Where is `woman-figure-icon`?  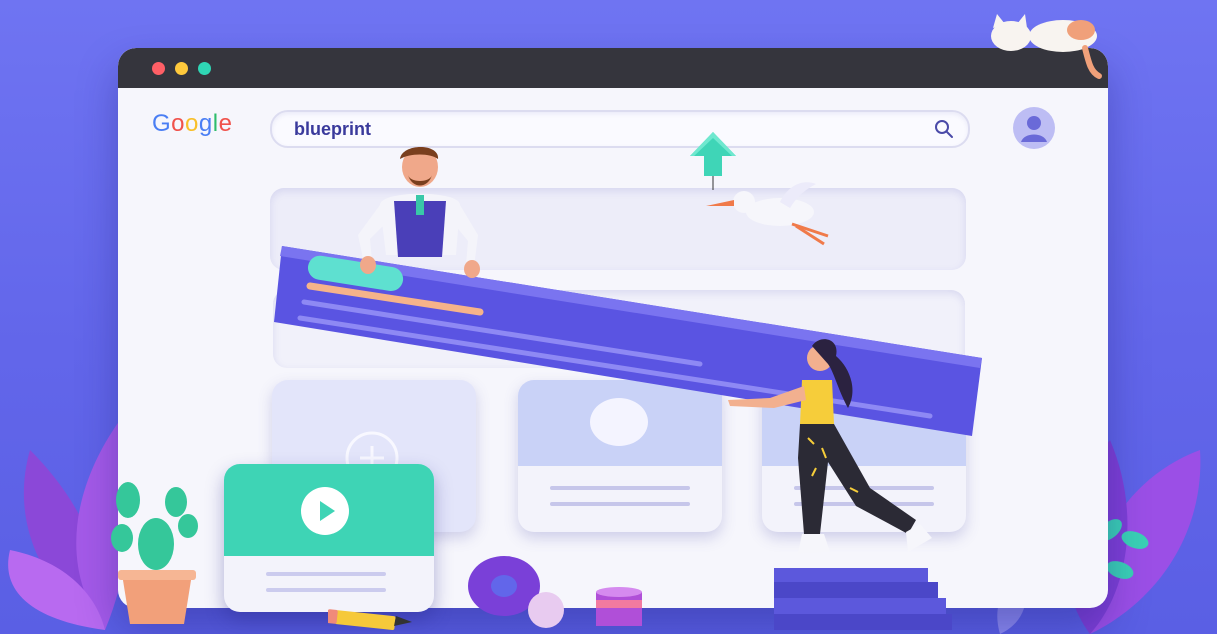
woman-figure-icon is located at coordinates (830, 446).